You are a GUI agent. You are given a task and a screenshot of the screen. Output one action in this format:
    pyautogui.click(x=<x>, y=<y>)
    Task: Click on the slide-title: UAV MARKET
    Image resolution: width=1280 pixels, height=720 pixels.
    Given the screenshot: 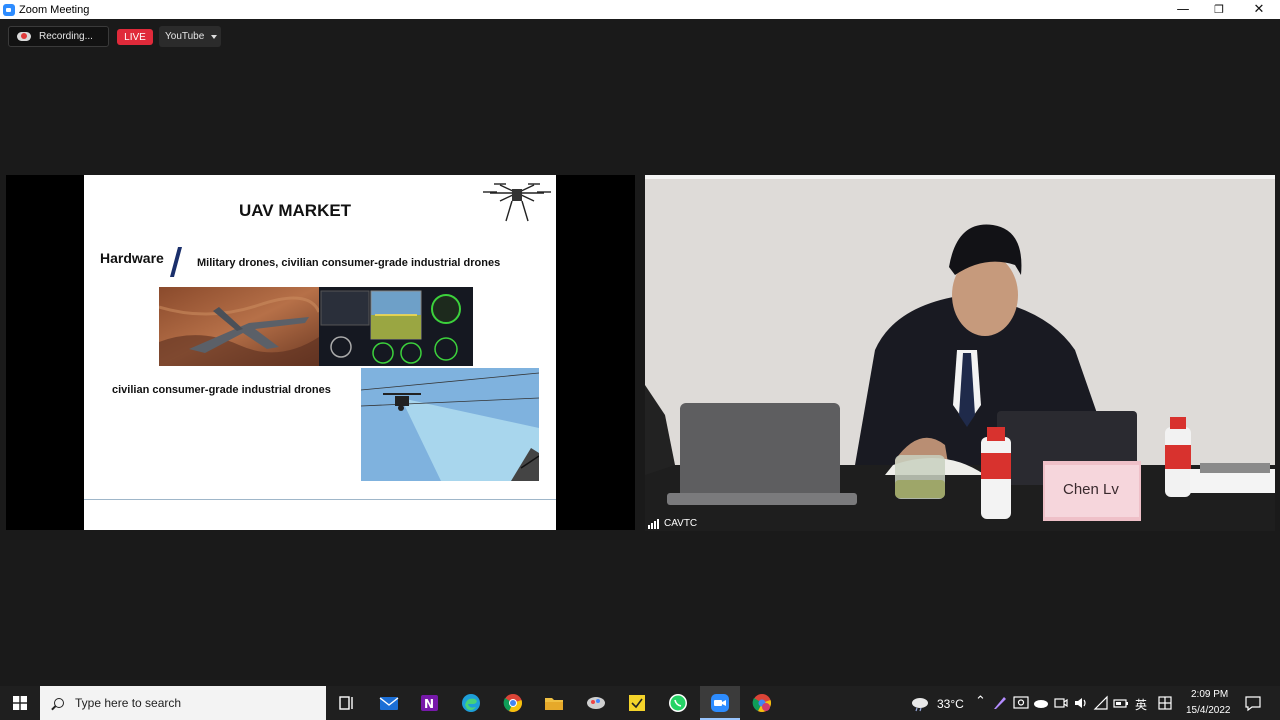 What is the action you would take?
    pyautogui.click(x=295, y=210)
    